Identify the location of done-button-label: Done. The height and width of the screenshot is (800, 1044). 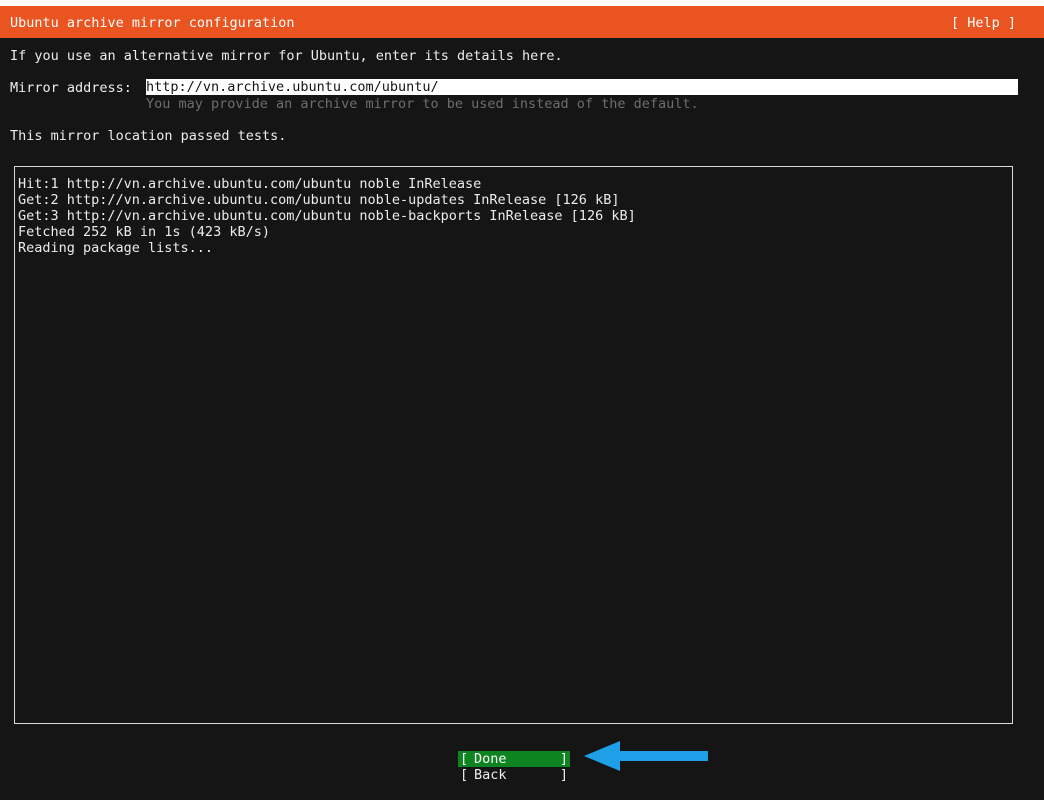
(490, 759).